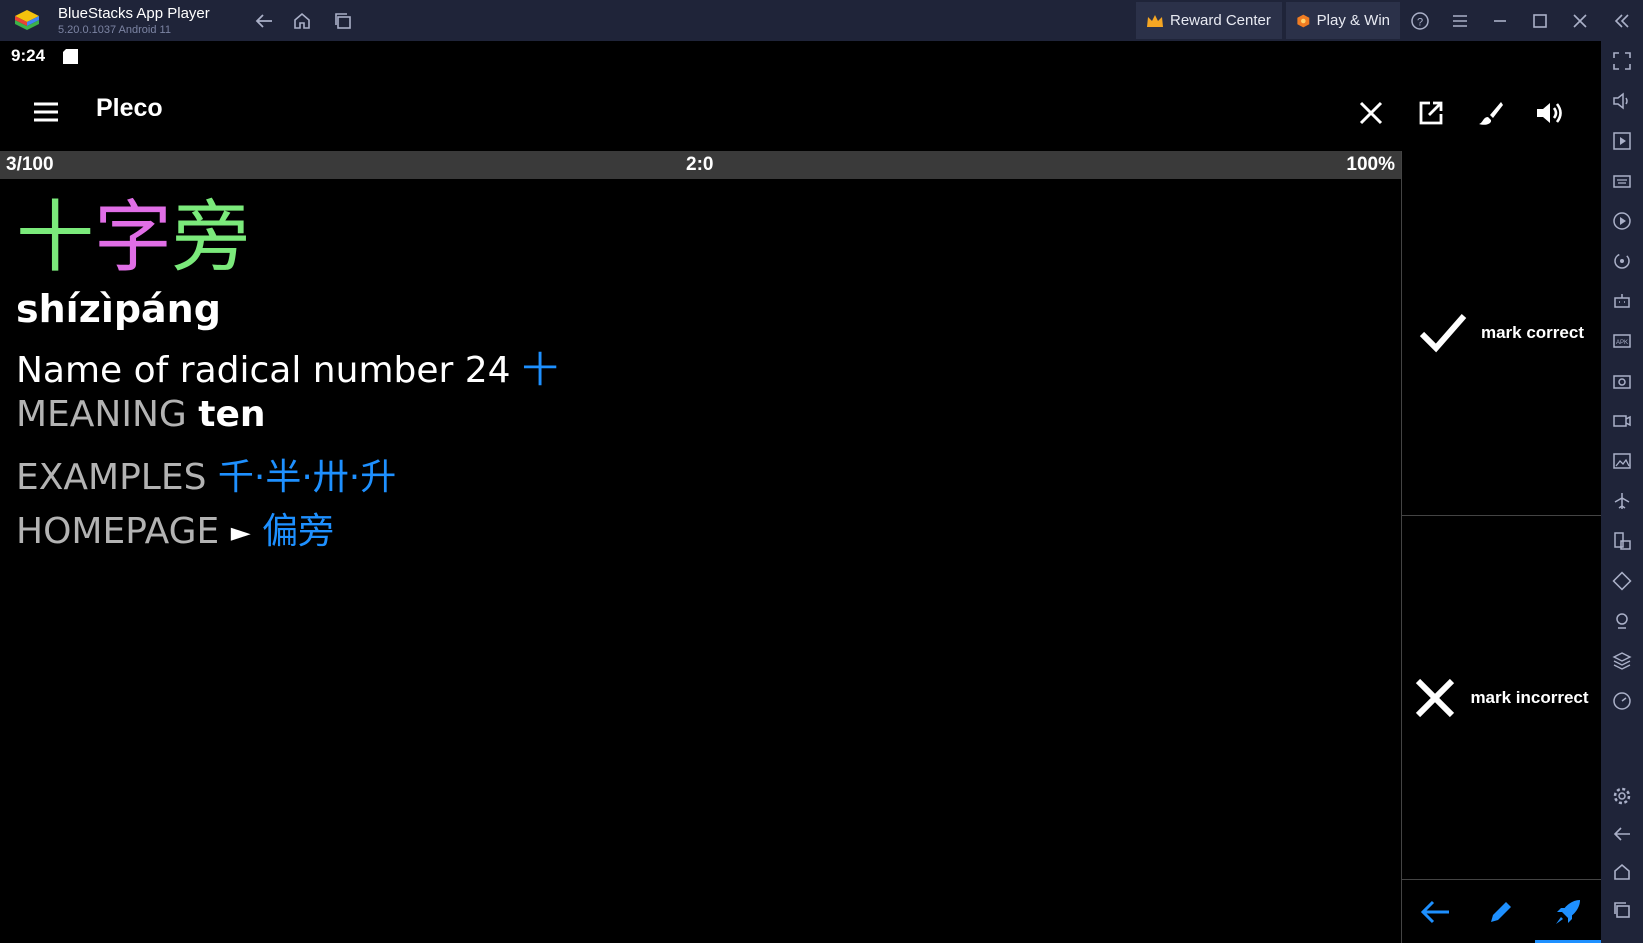 The image size is (1643, 943). What do you see at coordinates (1622, 21) in the screenshot?
I see `collapse-sidebar-icon` at bounding box center [1622, 21].